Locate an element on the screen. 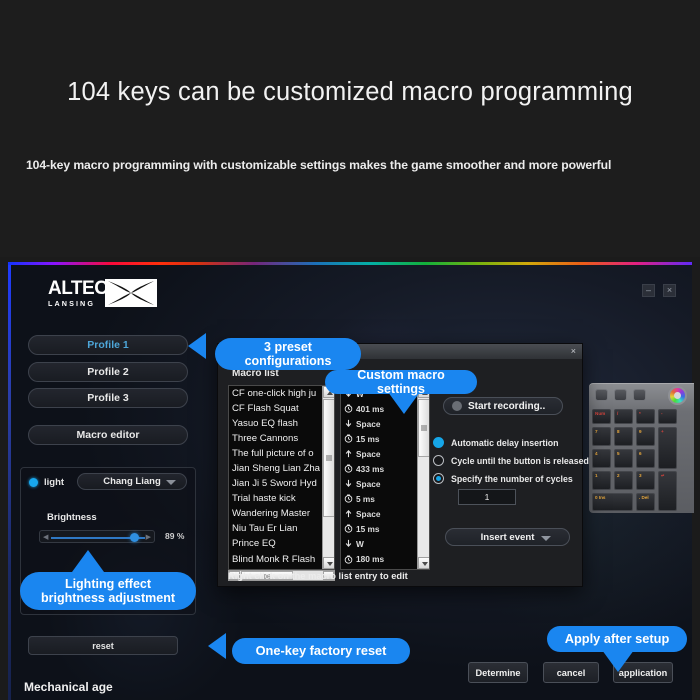  macro-event-item: 433 ms is located at coordinates (379, 468).